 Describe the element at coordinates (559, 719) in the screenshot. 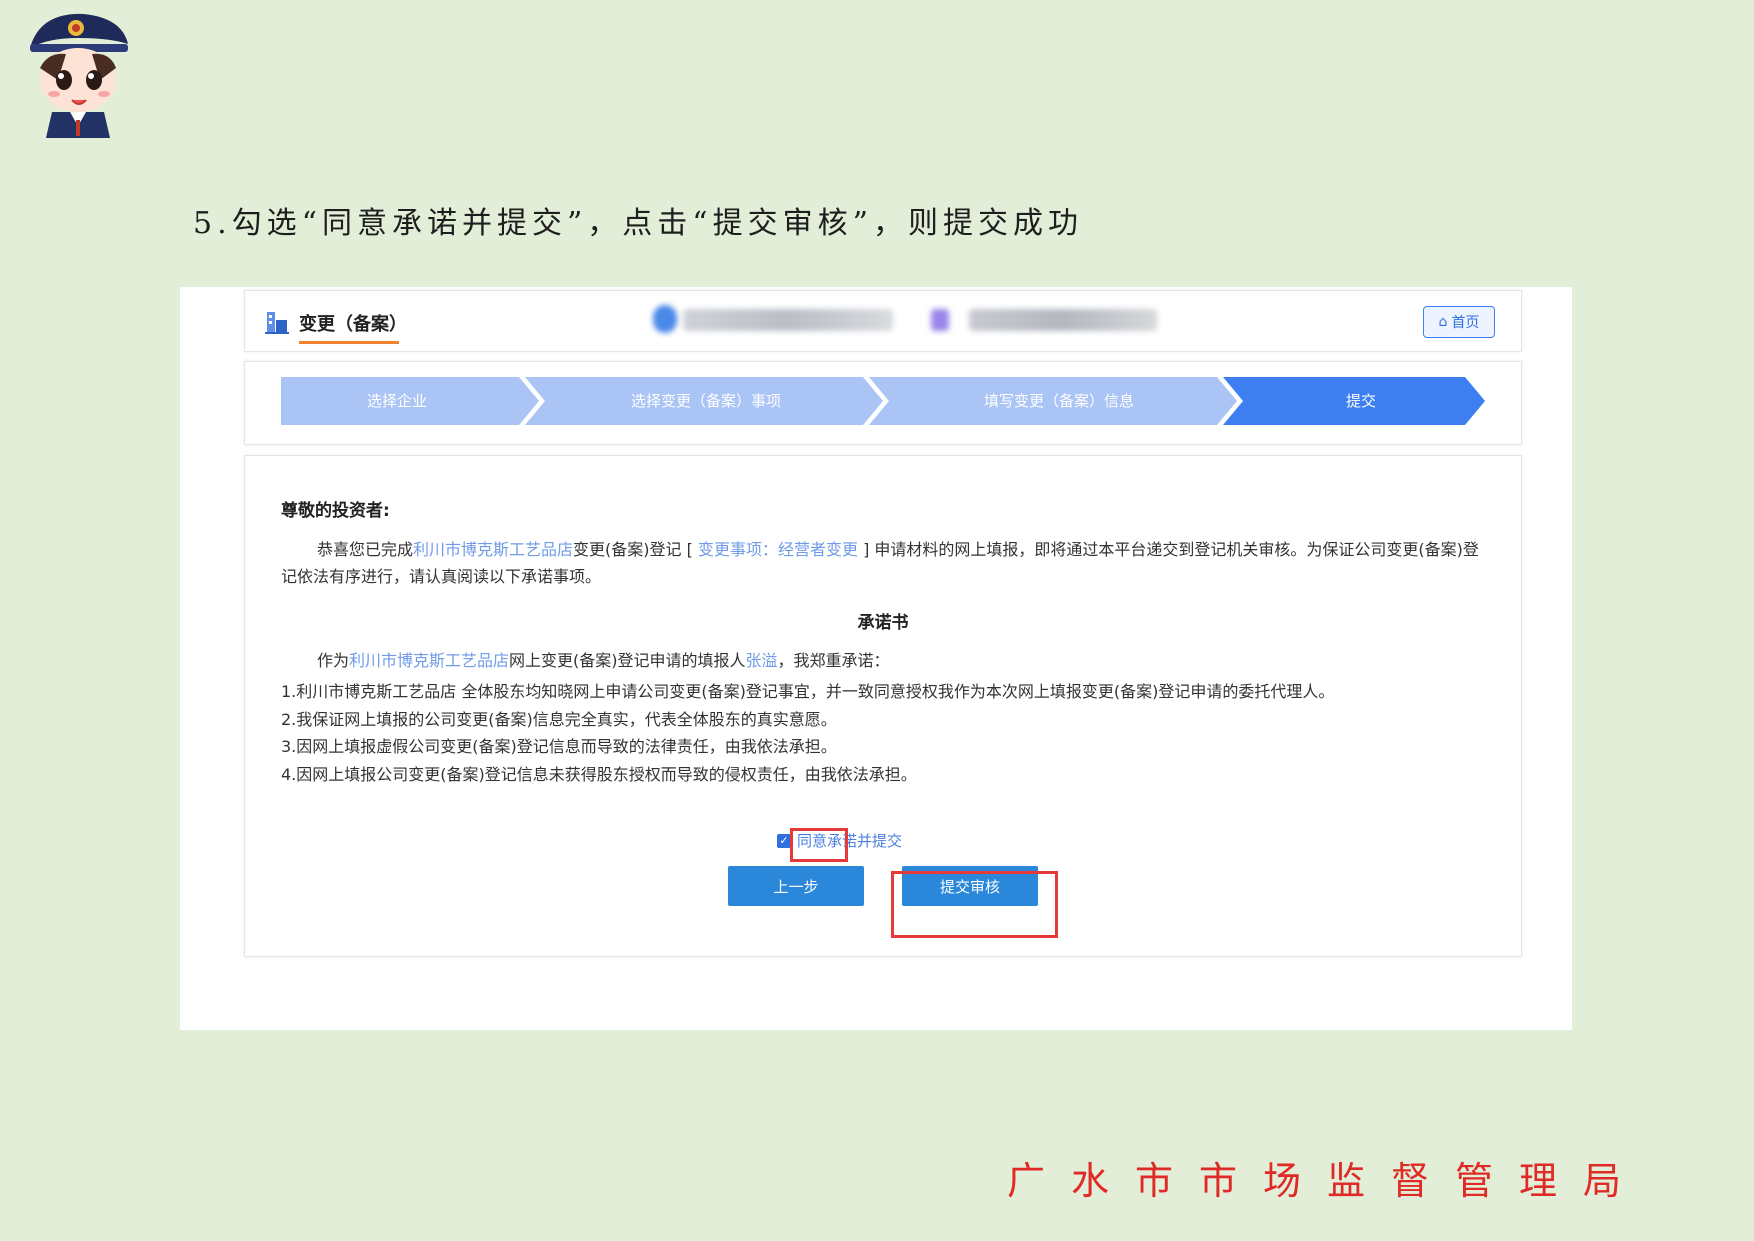

I see `pledge-item: 2.我保证网上填报的公司变更(备案)信息完全真实，代表全体股东的真实意愿。` at that location.